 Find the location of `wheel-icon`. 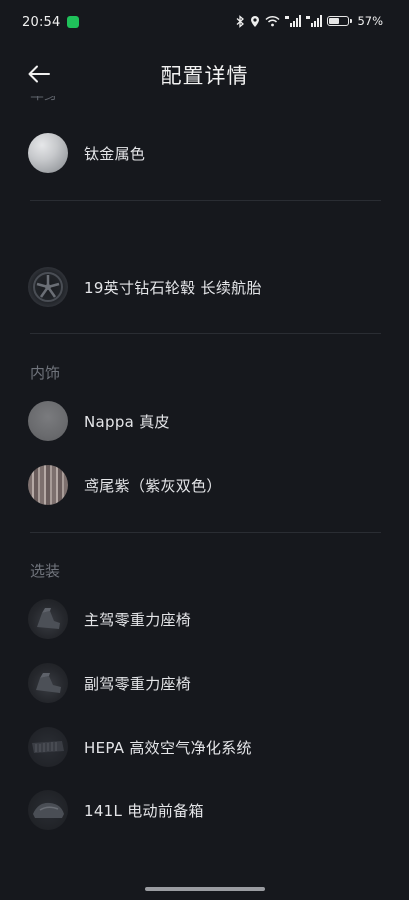

wheel-icon is located at coordinates (48, 287).